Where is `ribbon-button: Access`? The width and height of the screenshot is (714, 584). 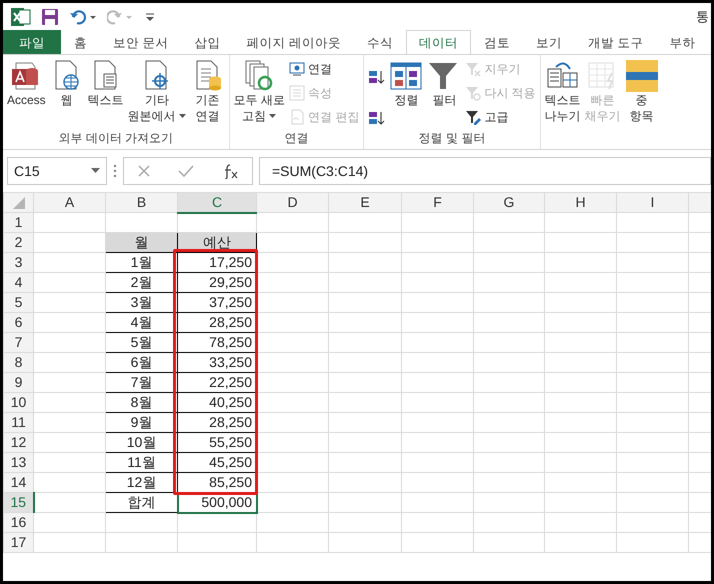
ribbon-button: Access is located at coordinates (26, 84).